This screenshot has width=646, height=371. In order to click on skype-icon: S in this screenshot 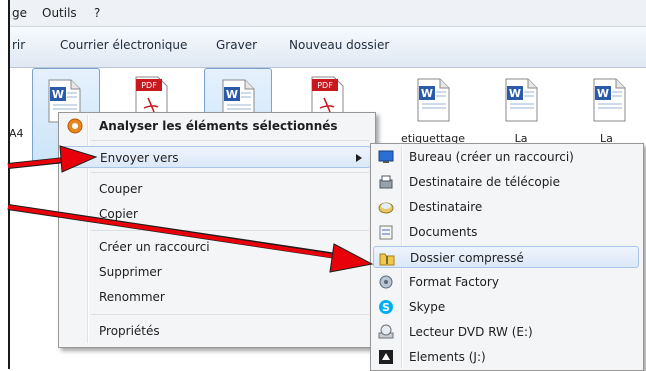, I will do `click(386, 307)`.